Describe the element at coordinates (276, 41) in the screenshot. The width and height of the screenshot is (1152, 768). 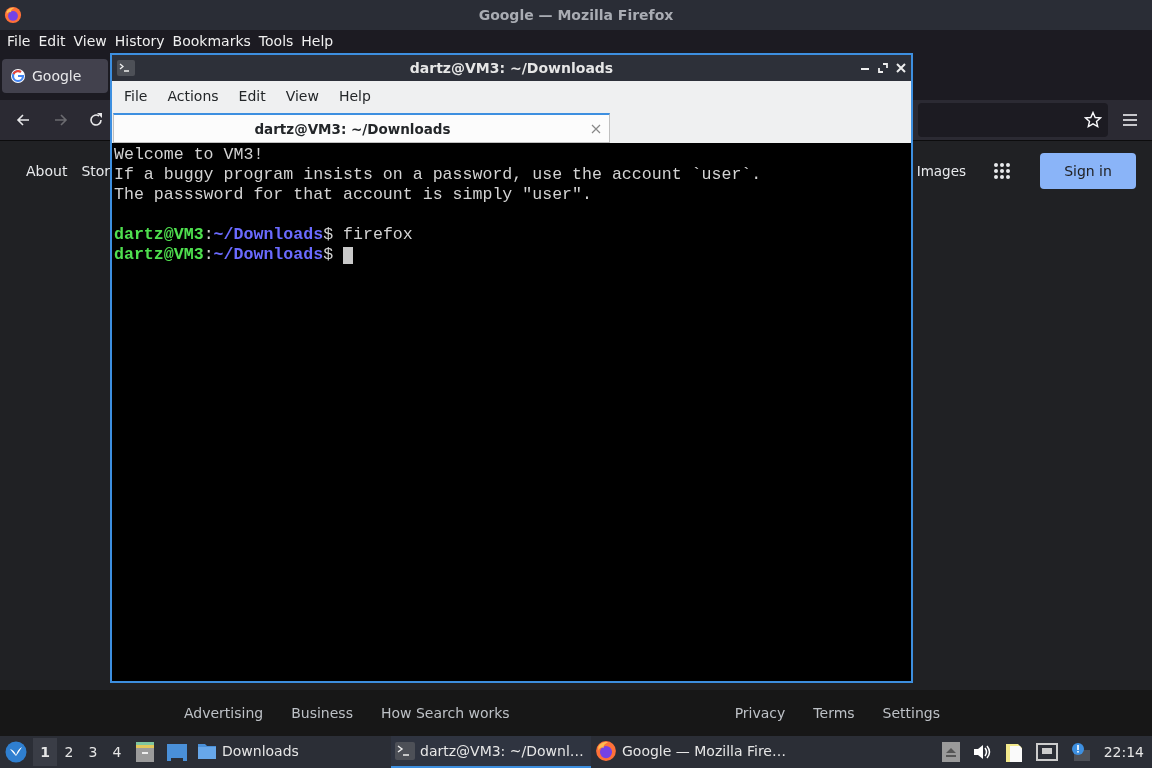
I see `menu-item: Tools` at that location.